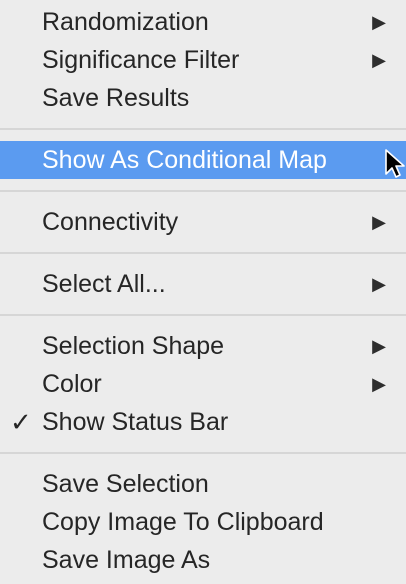 The width and height of the screenshot is (406, 584). What do you see at coordinates (133, 346) in the screenshot?
I see `menu-item-label: Selection Shape` at bounding box center [133, 346].